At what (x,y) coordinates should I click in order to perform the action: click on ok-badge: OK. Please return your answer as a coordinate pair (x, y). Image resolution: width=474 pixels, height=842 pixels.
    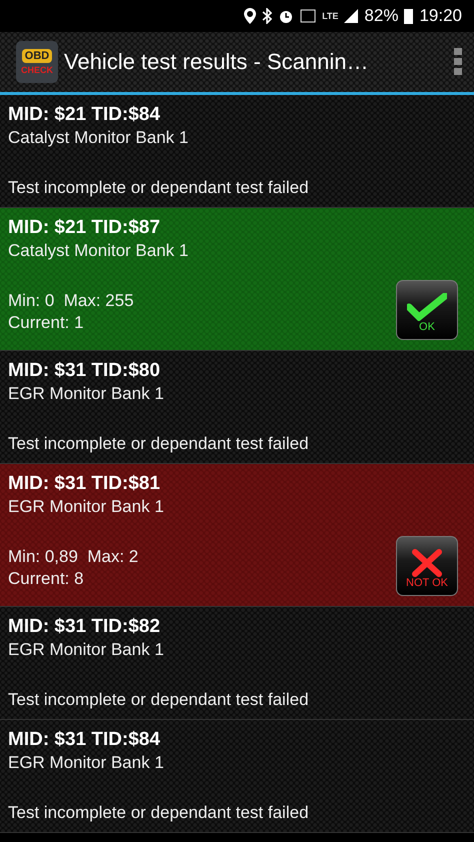
    Looking at the image, I should click on (427, 310).